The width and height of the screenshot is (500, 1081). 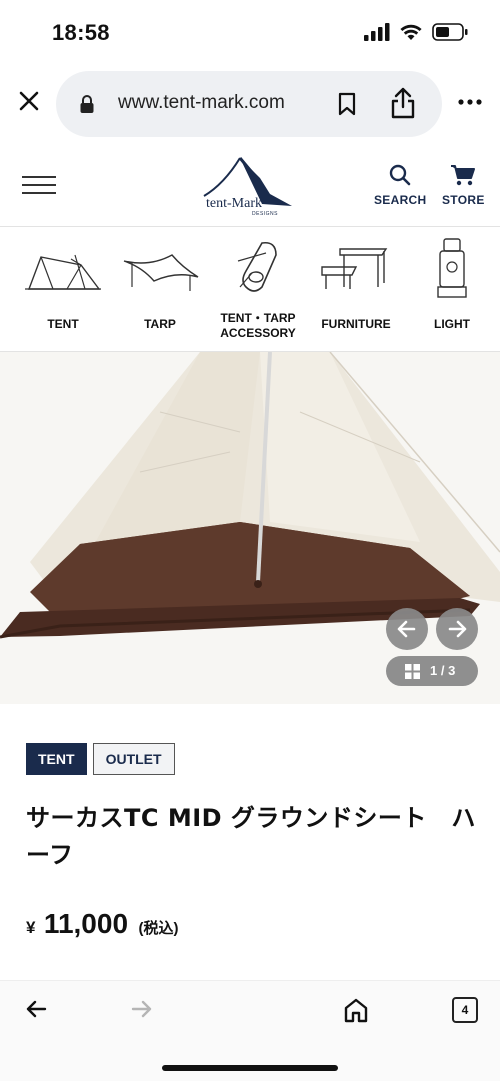 I want to click on price-tax: (税込), so click(x=158, y=928).